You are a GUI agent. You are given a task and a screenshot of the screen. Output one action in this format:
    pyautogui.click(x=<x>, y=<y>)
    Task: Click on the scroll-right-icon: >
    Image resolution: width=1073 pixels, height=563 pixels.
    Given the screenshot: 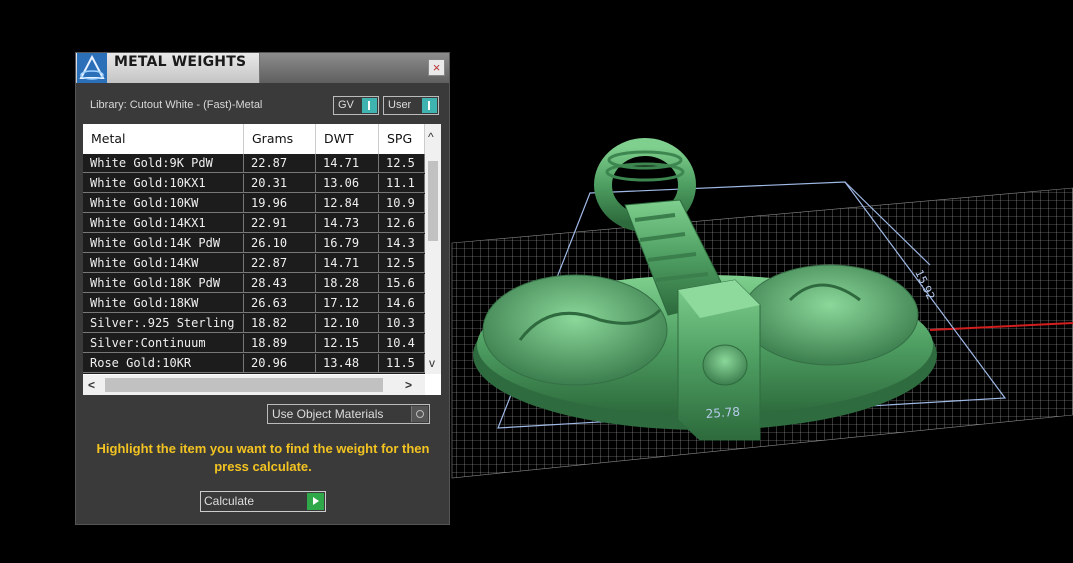 What is the action you would take?
    pyautogui.click(x=408, y=385)
    